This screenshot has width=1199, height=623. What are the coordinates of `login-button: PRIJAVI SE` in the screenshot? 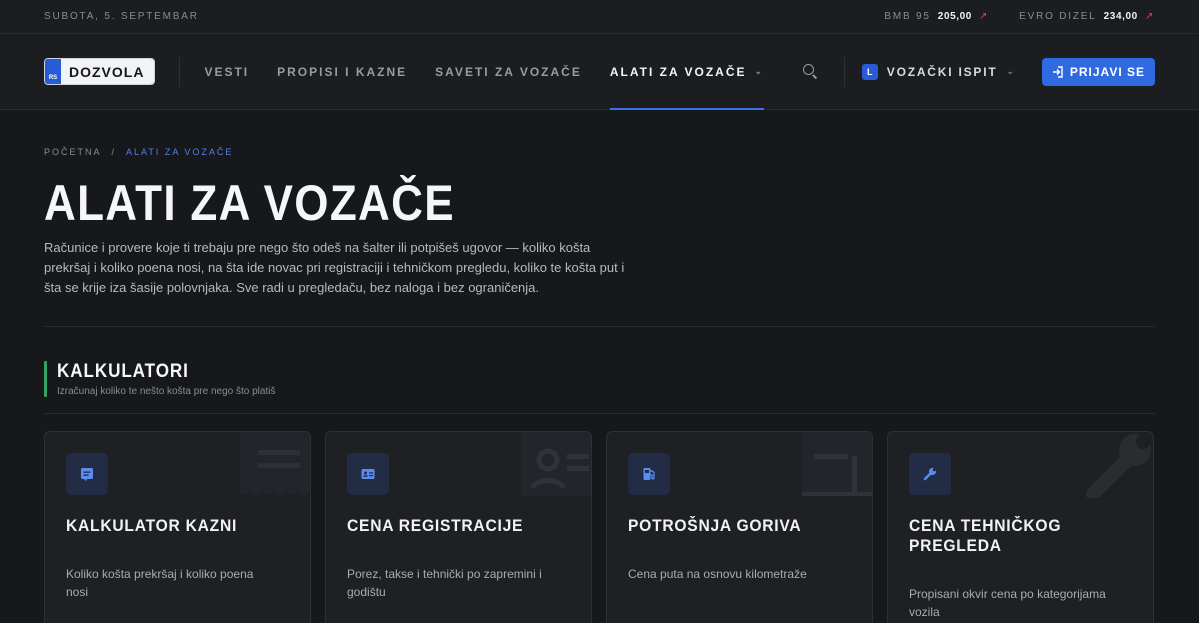 It's located at (1098, 71).